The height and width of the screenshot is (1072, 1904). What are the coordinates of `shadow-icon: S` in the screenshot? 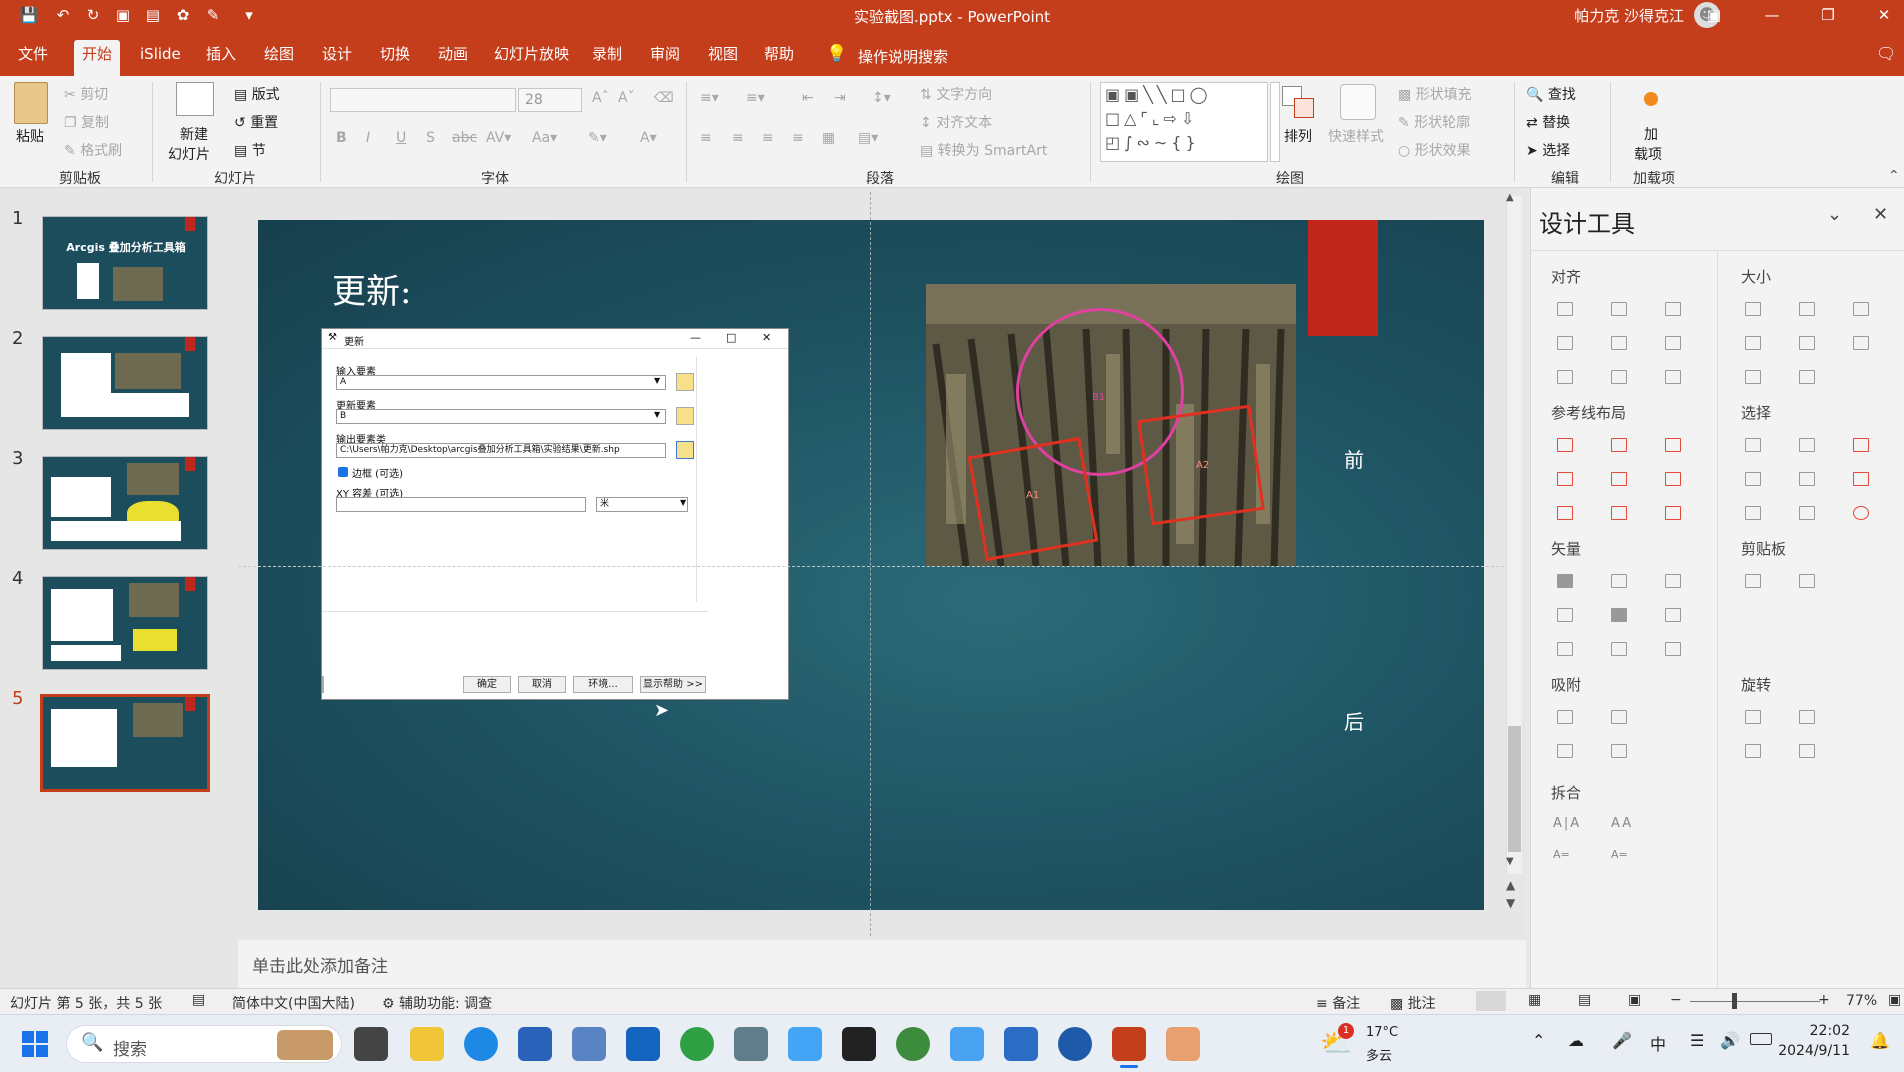 It's located at (430, 138).